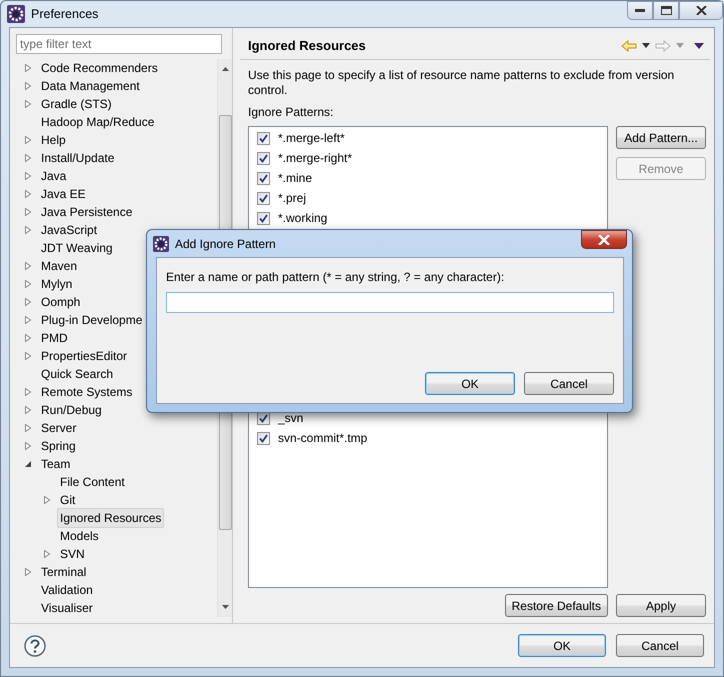  Describe the element at coordinates (295, 178) in the screenshot. I see `pattern-item: *.mine` at that location.